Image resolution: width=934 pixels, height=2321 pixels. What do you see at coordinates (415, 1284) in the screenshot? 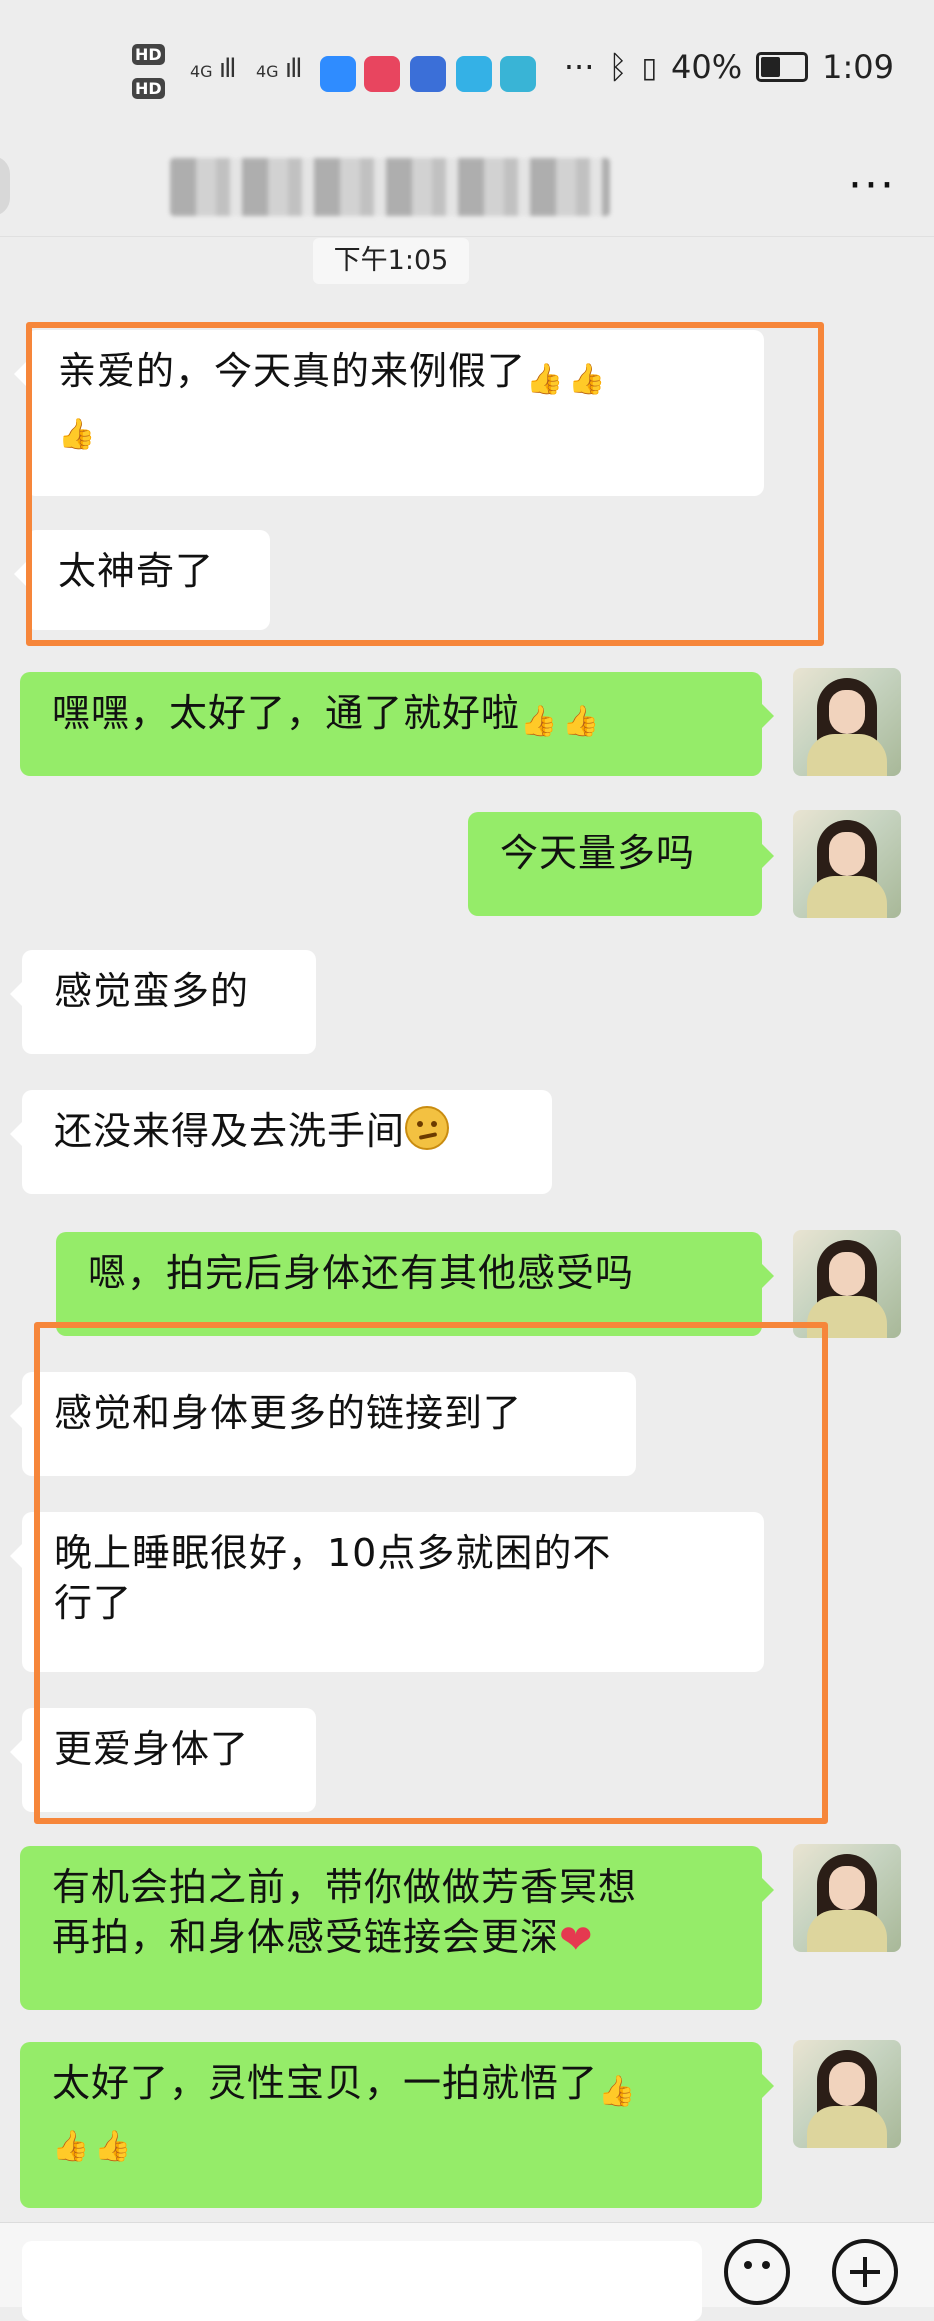
I see `message-bubble: 嗯，拍完后身体还有其他感受吗` at bounding box center [415, 1284].